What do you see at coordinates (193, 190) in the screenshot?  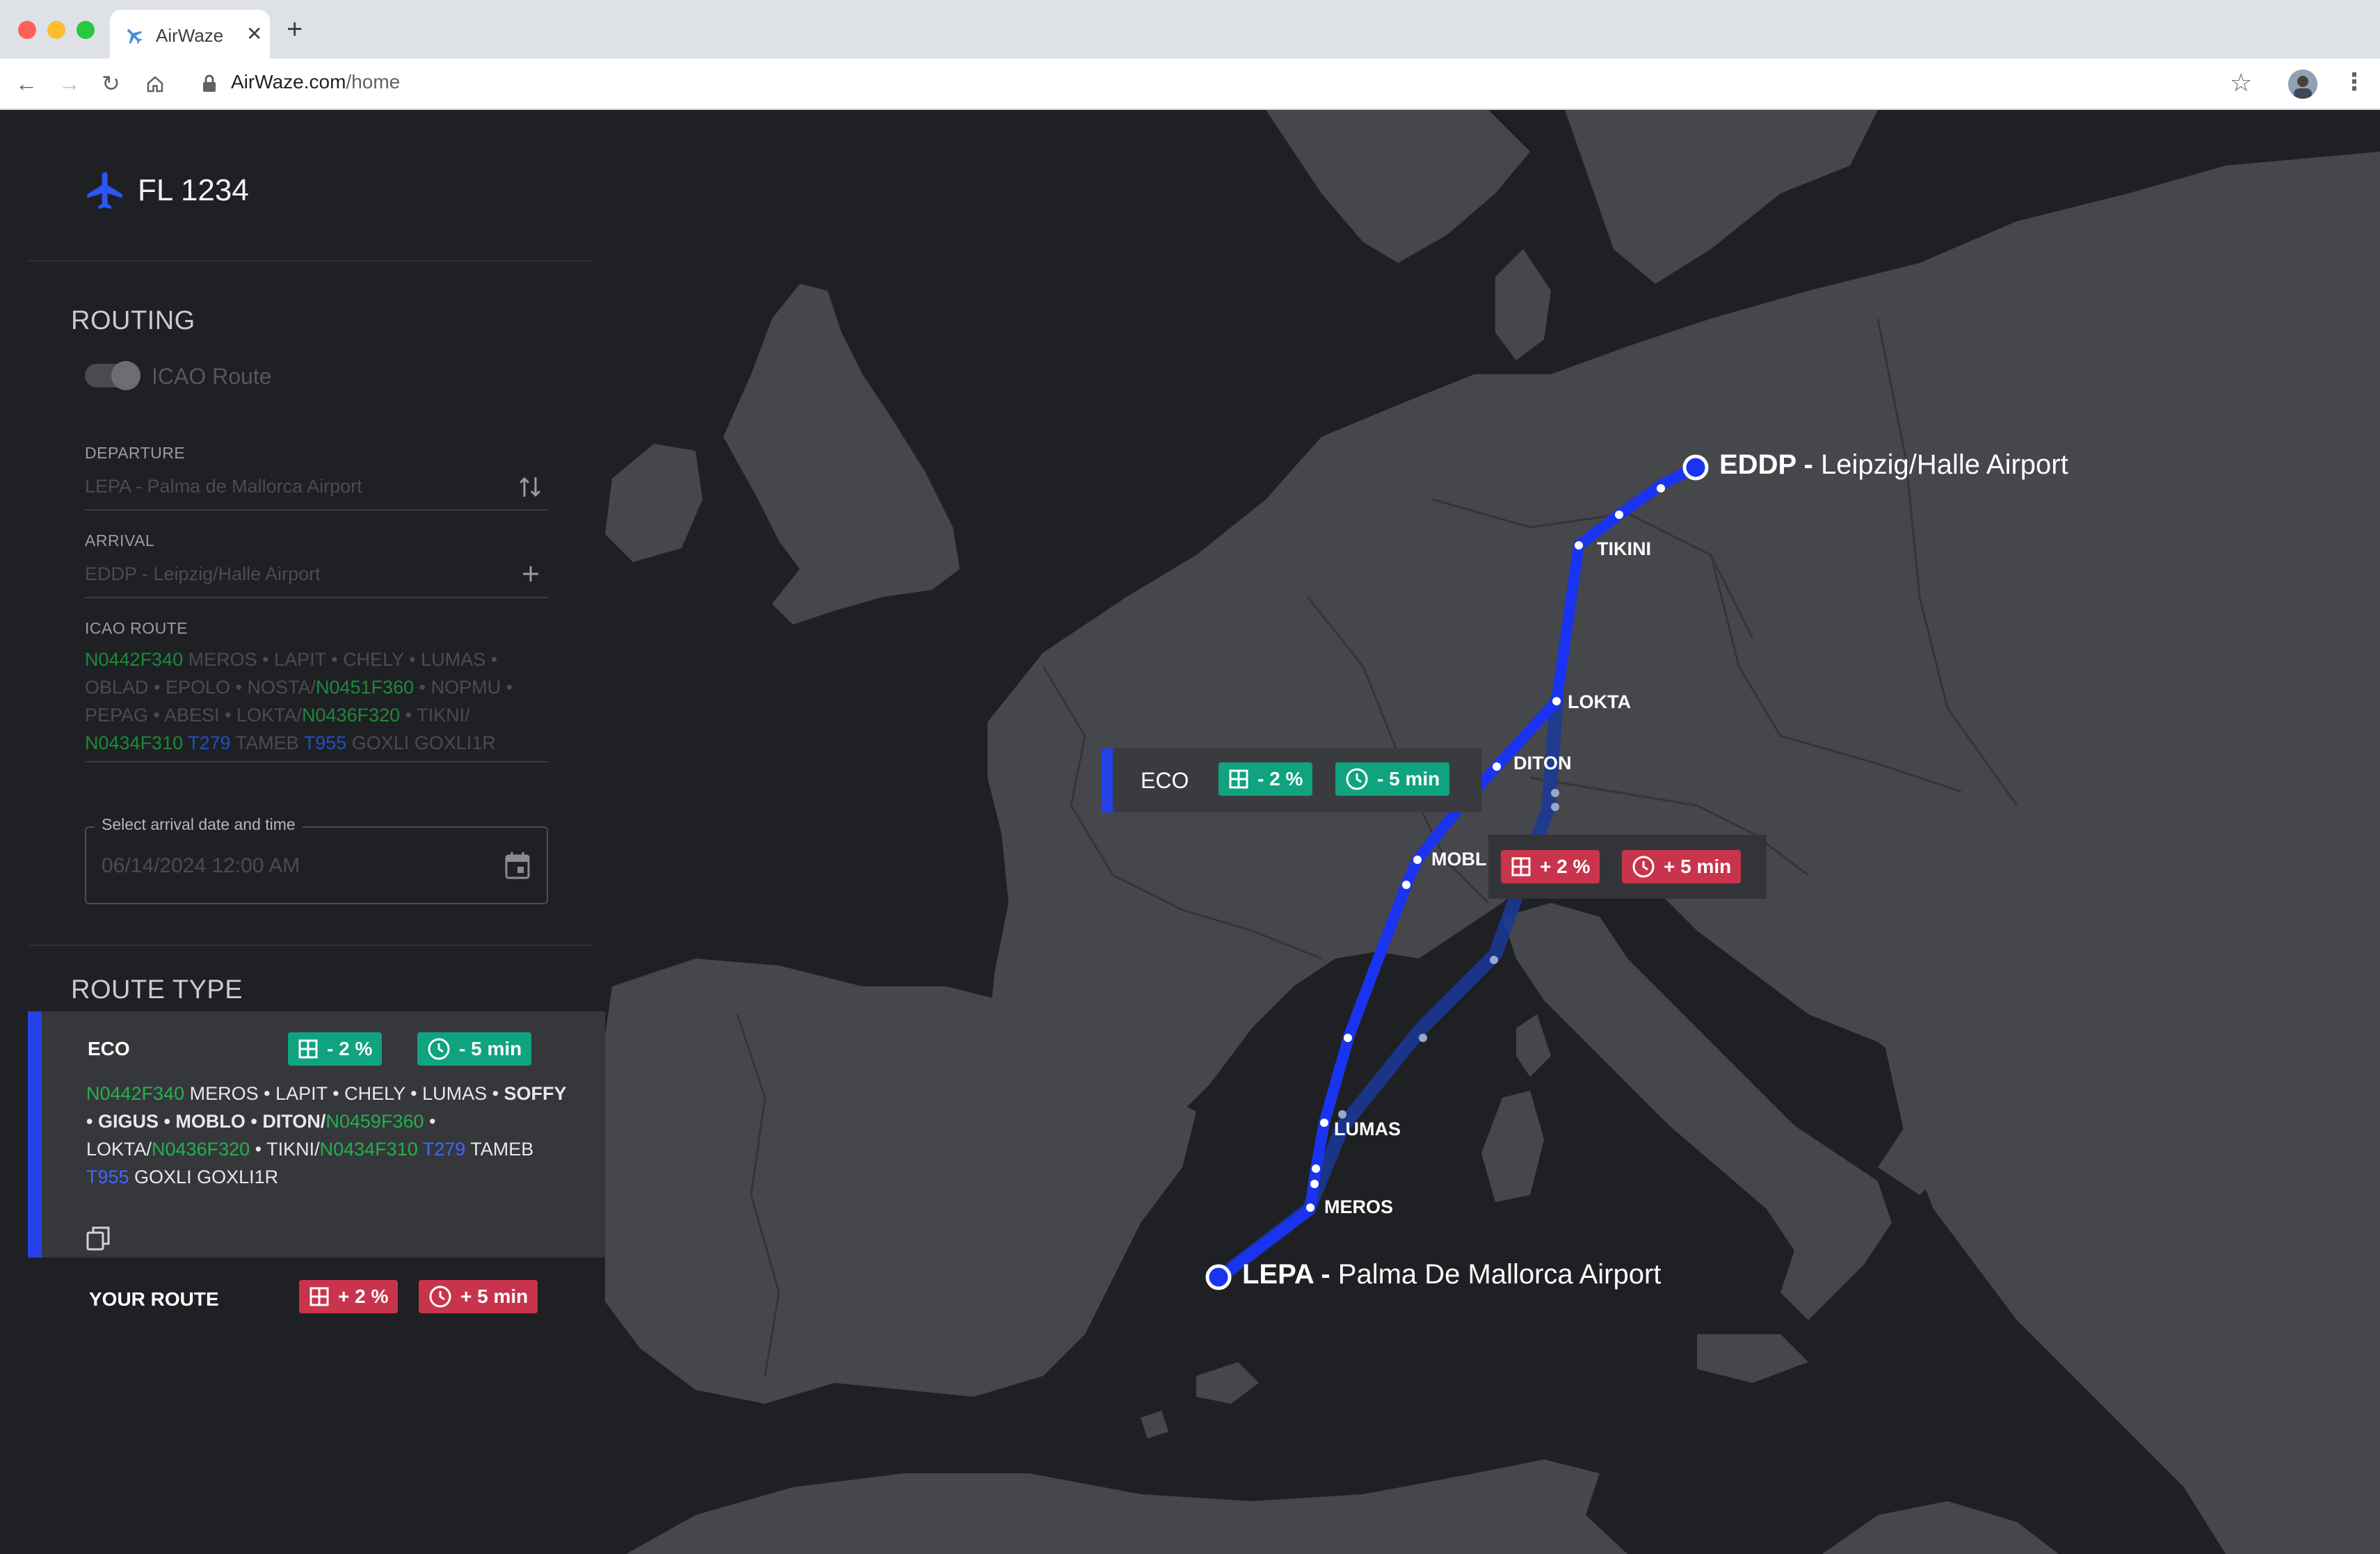 I see `flight-number: FL 1234` at bounding box center [193, 190].